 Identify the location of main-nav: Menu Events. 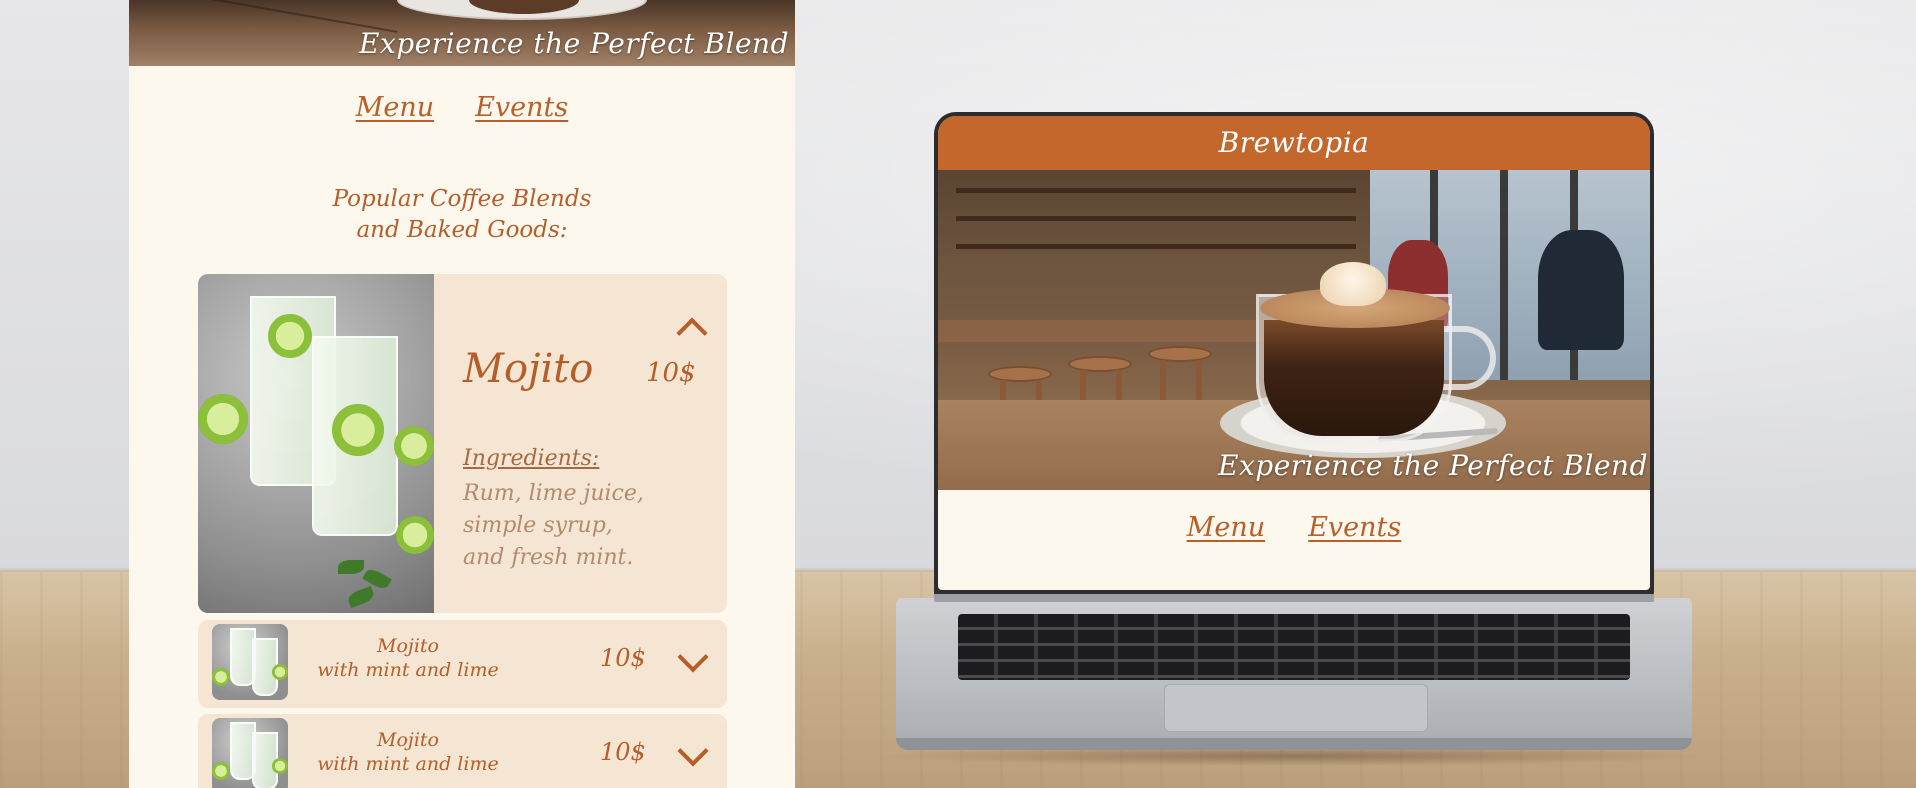
(1294, 527).